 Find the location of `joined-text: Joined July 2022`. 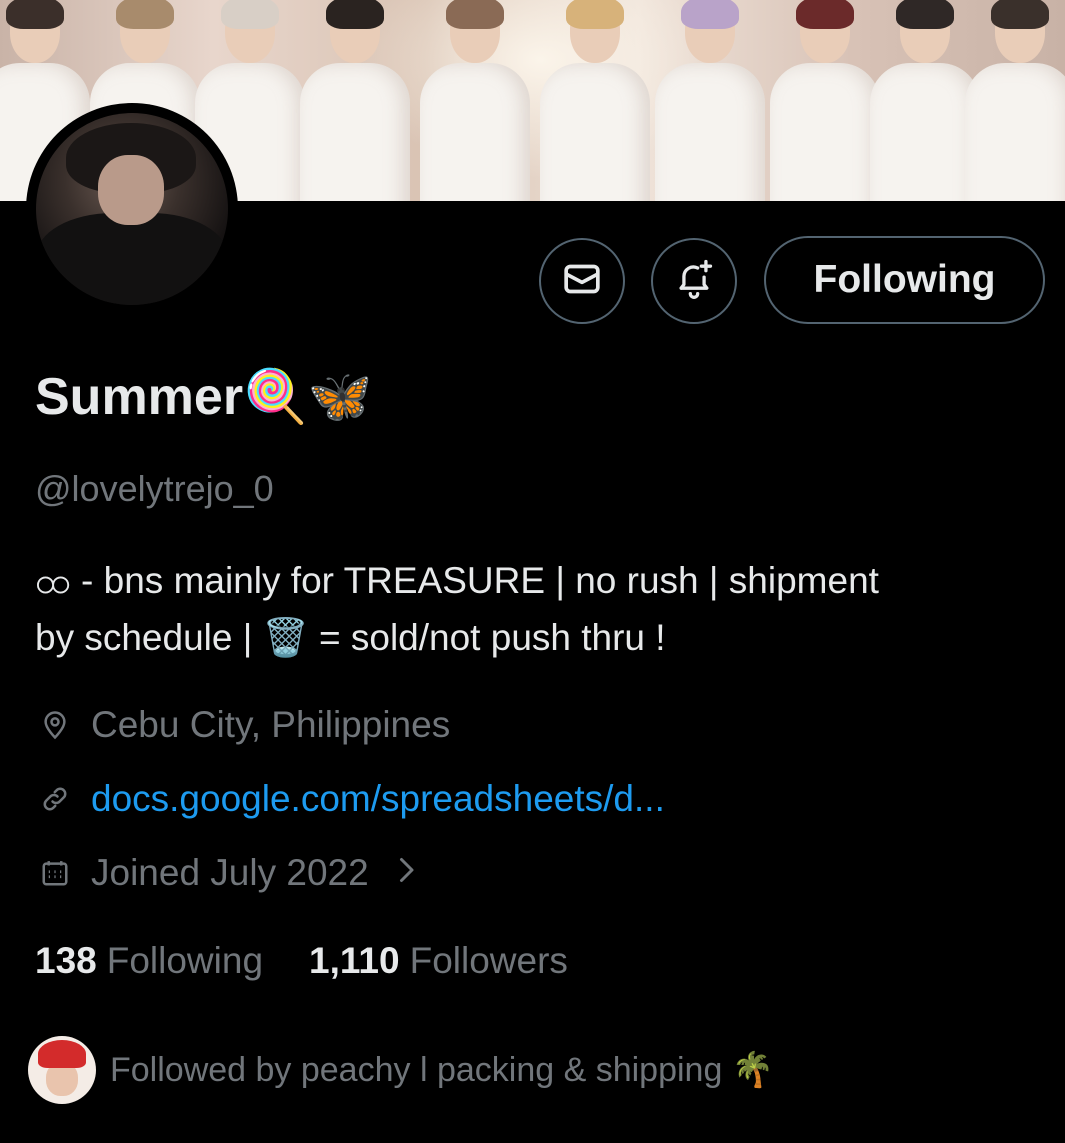

joined-text: Joined July 2022 is located at coordinates (230, 872).